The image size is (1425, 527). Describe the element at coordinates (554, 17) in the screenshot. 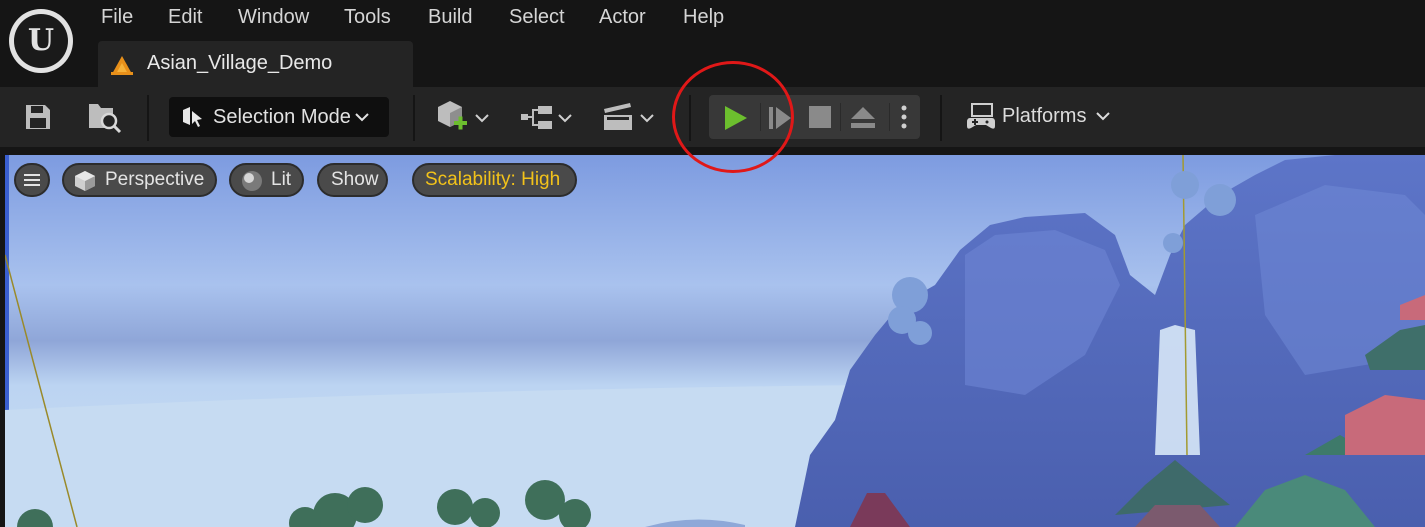

I see `menu-select: Select` at that location.